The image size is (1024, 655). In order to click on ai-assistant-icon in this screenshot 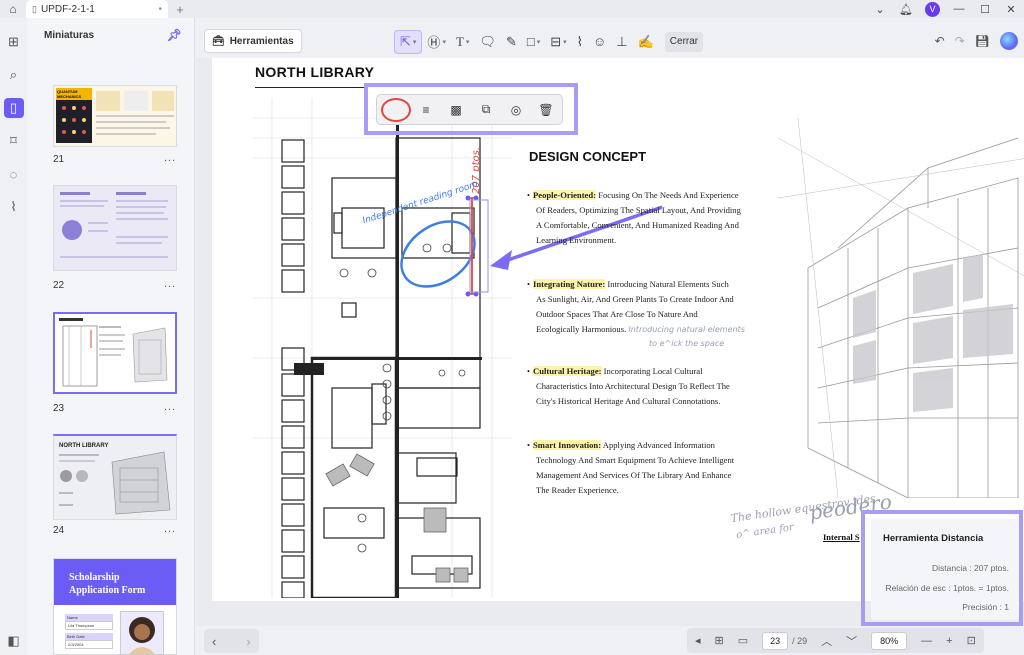, I will do `click(1009, 41)`.